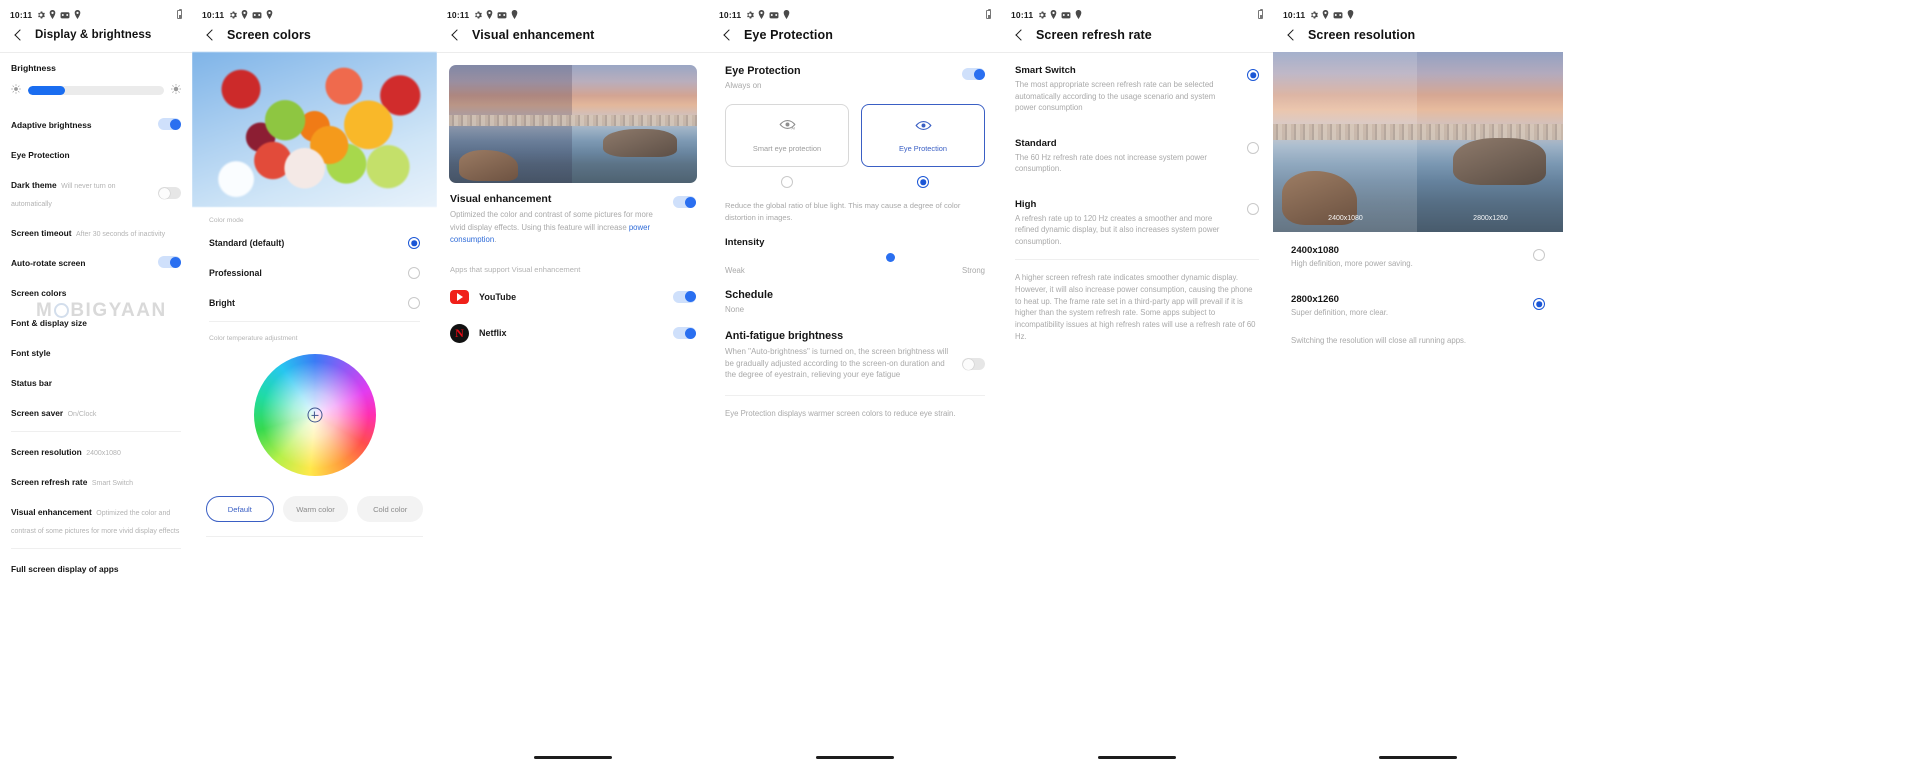  What do you see at coordinates (855, 255) in the screenshot?
I see `intensity-slider` at bounding box center [855, 255].